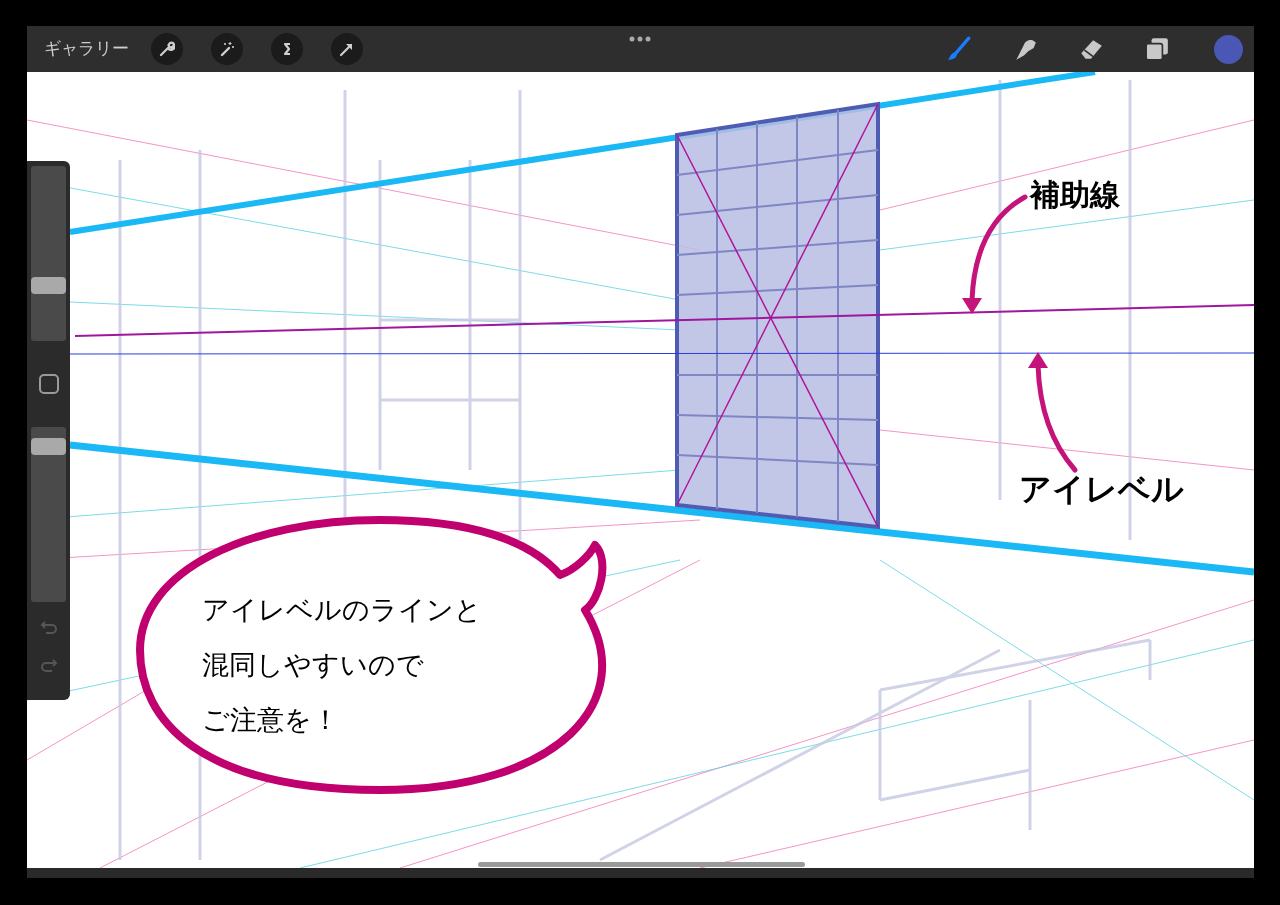  I want to click on brush-size-slider, so click(48, 253).